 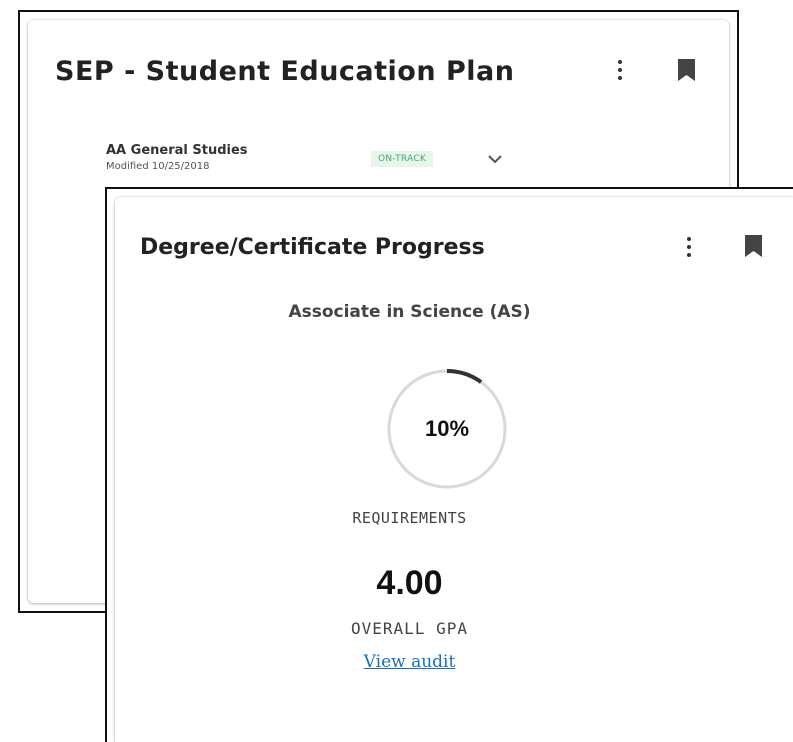 What do you see at coordinates (495, 159) in the screenshot?
I see `chevron-down-icon` at bounding box center [495, 159].